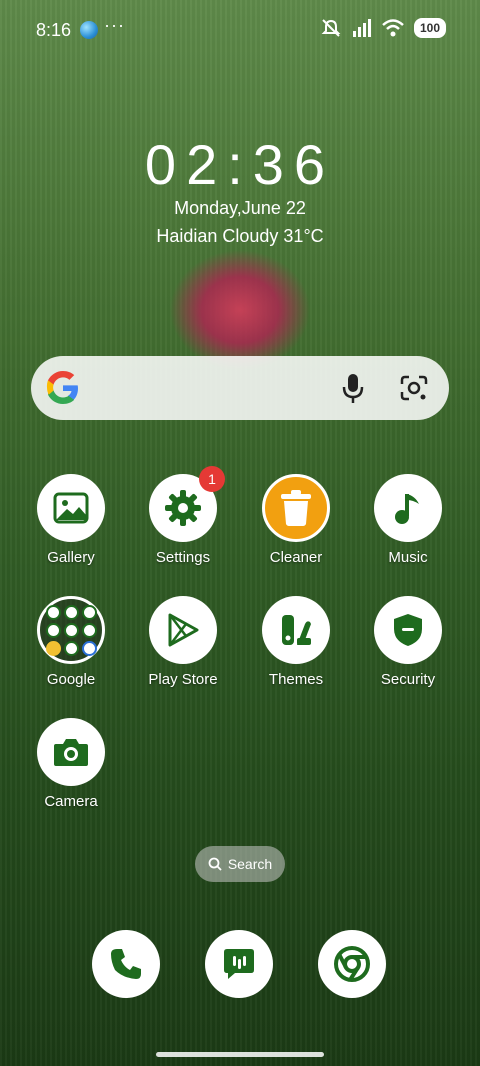 This screenshot has height=1066, width=480. I want to click on mute-vibrate-icon, so click(331, 28).